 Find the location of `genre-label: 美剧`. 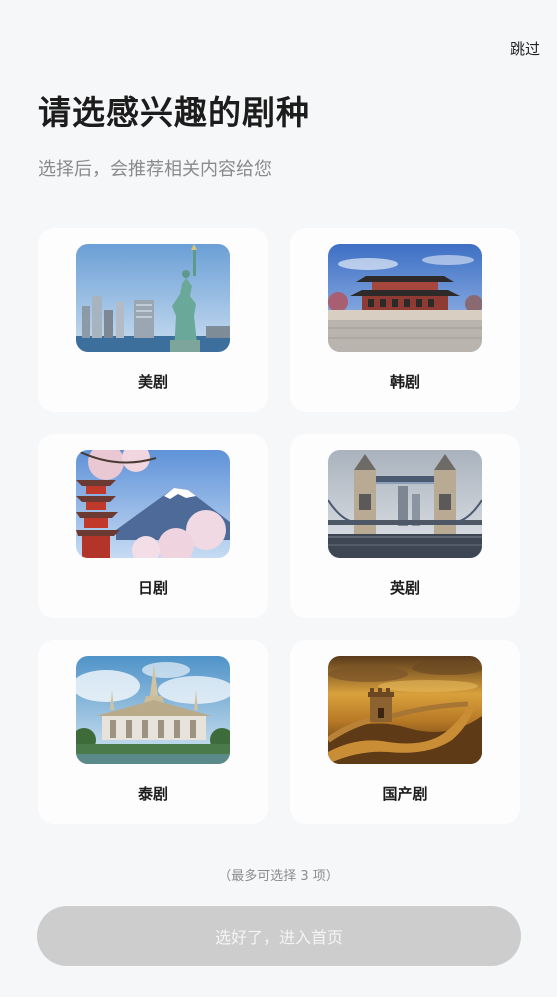

genre-label: 美剧 is located at coordinates (152, 382).